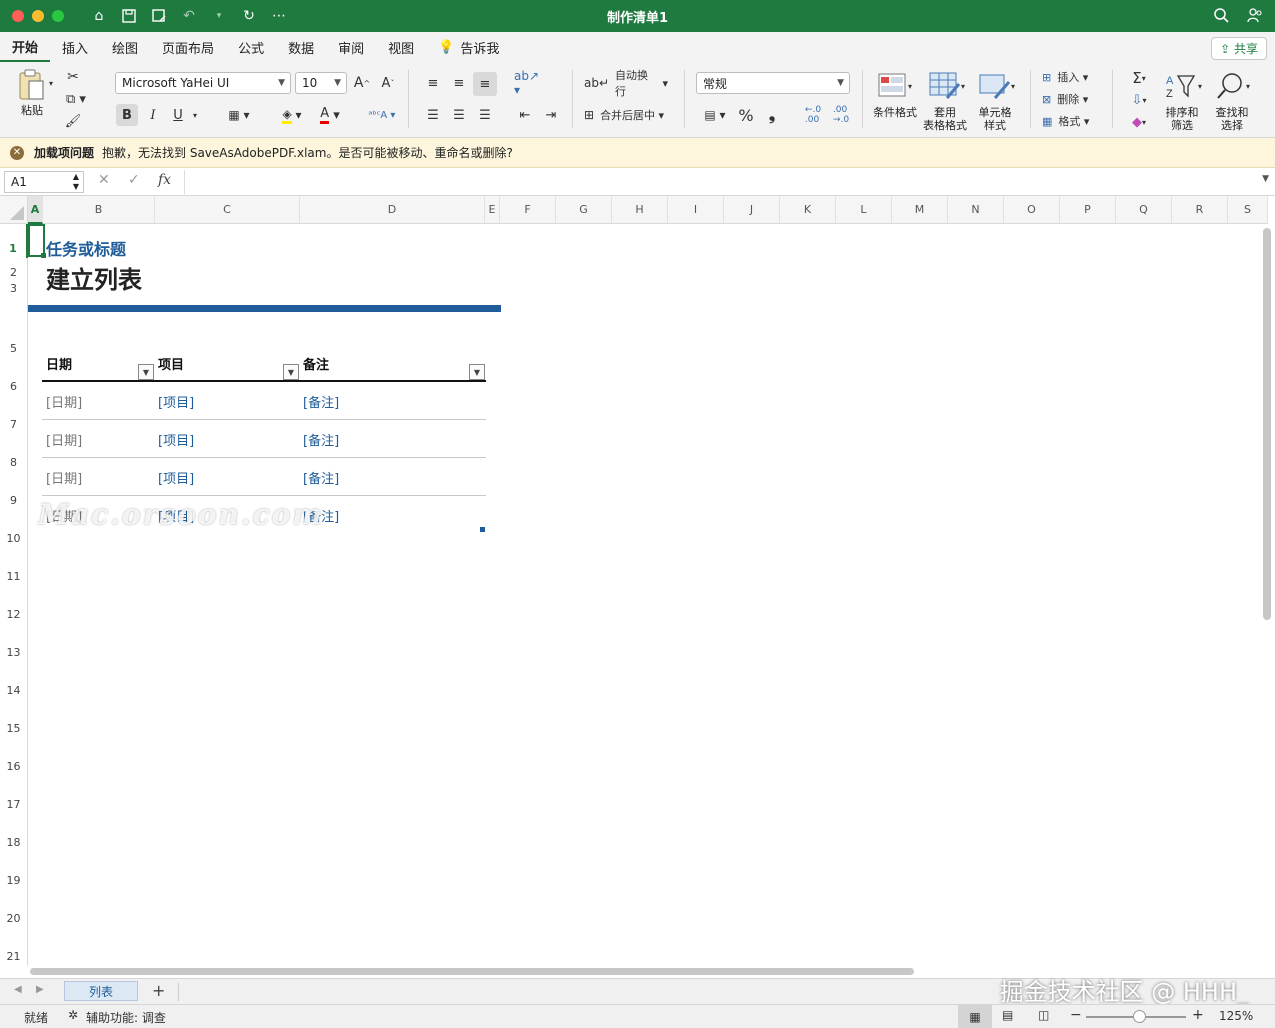 The height and width of the screenshot is (1028, 1275). I want to click on column-header-m: M, so click(920, 210).